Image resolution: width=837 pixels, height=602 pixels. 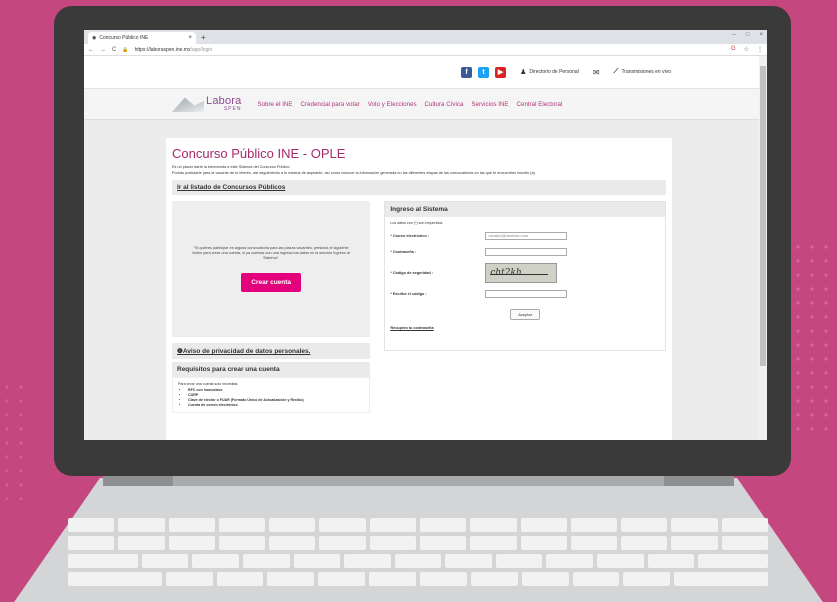 I want to click on twitter-icon: t, so click(x=484, y=72).